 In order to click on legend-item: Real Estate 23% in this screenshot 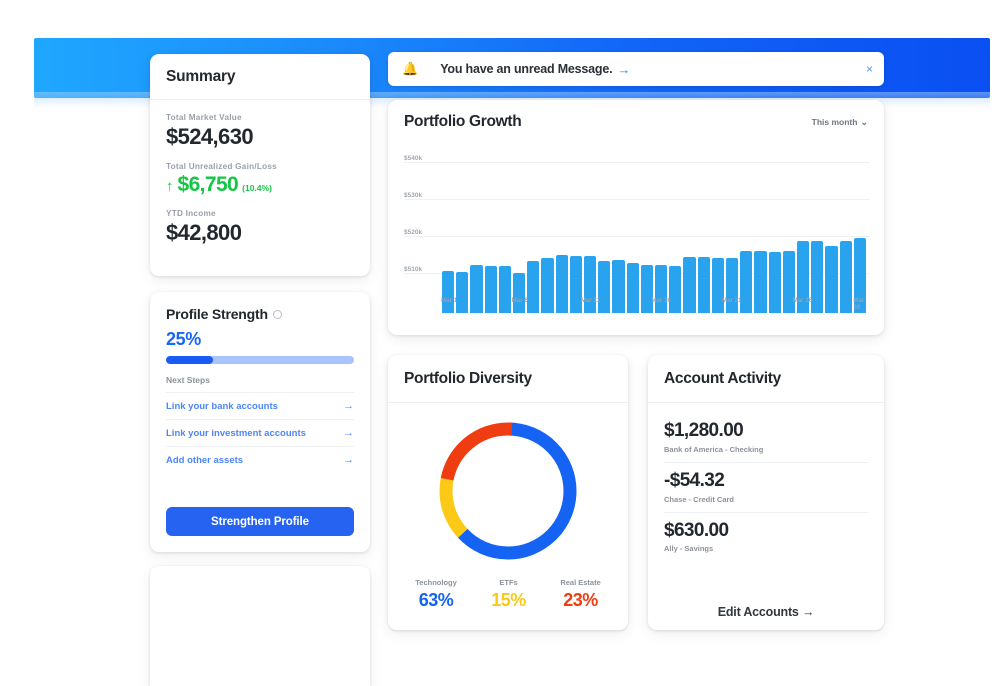, I will do `click(580, 594)`.